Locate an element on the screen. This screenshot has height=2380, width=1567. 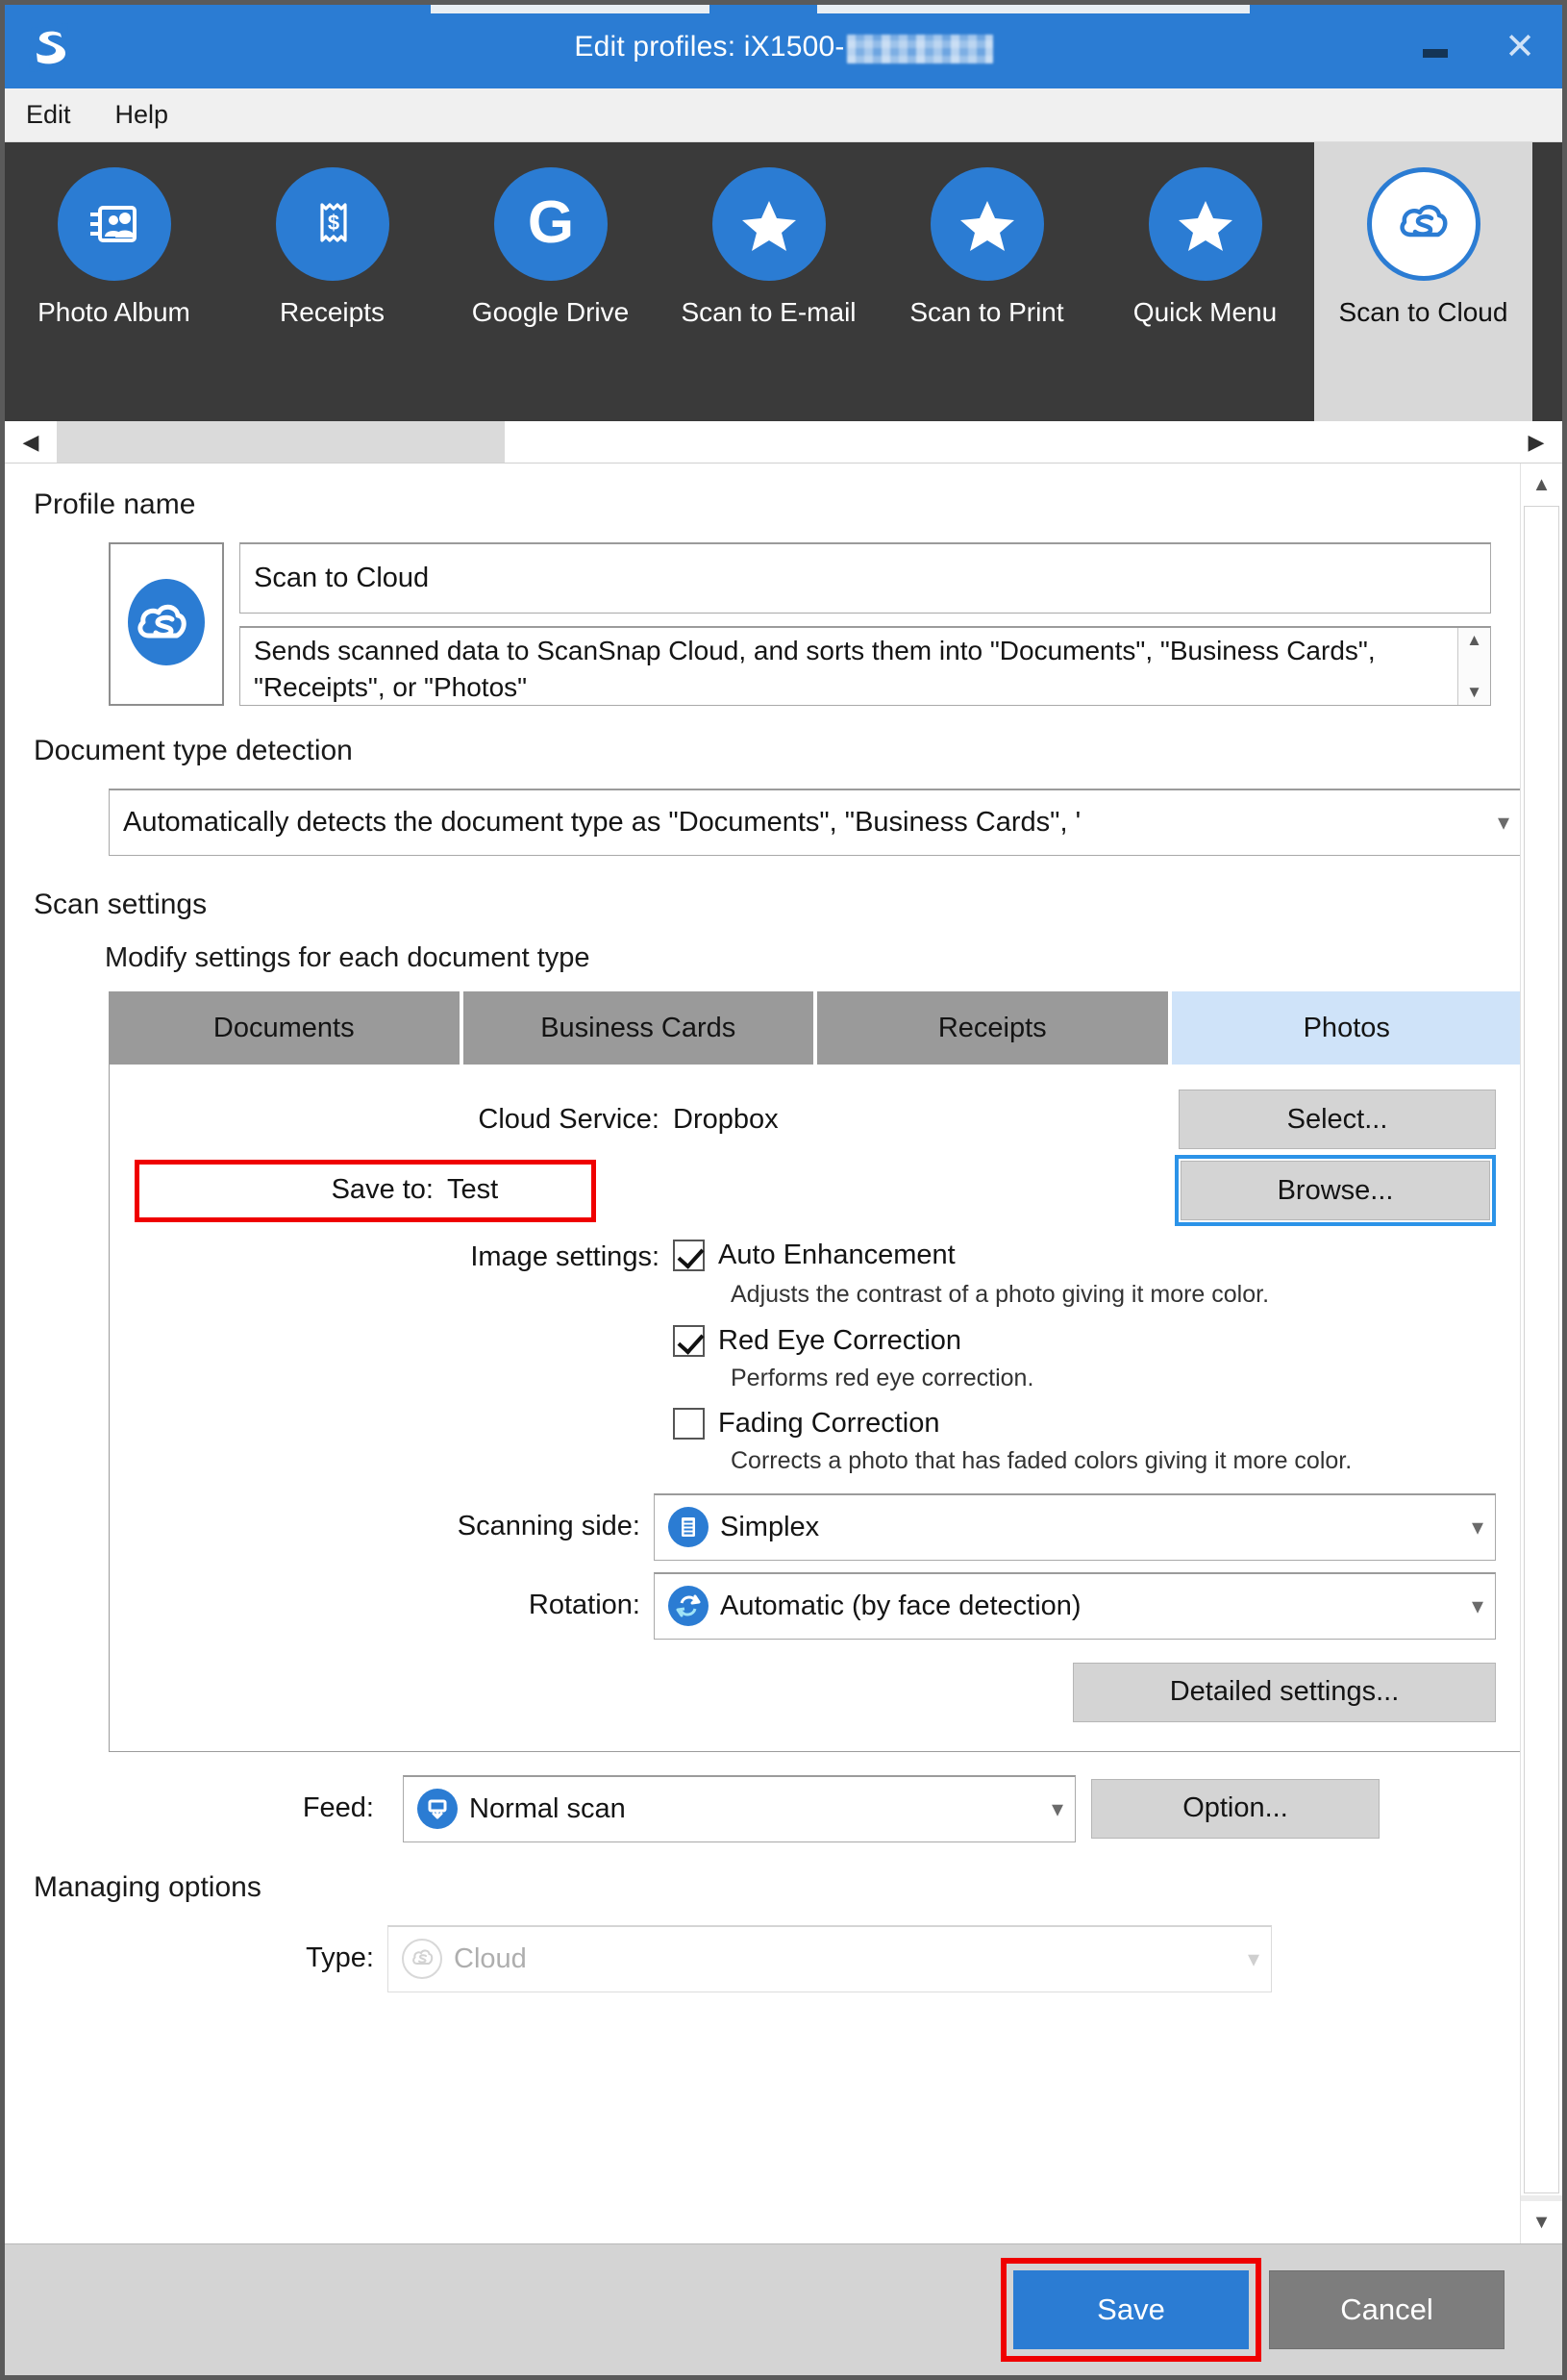
vscrollbar-track-lower is located at coordinates (1541, 2198).